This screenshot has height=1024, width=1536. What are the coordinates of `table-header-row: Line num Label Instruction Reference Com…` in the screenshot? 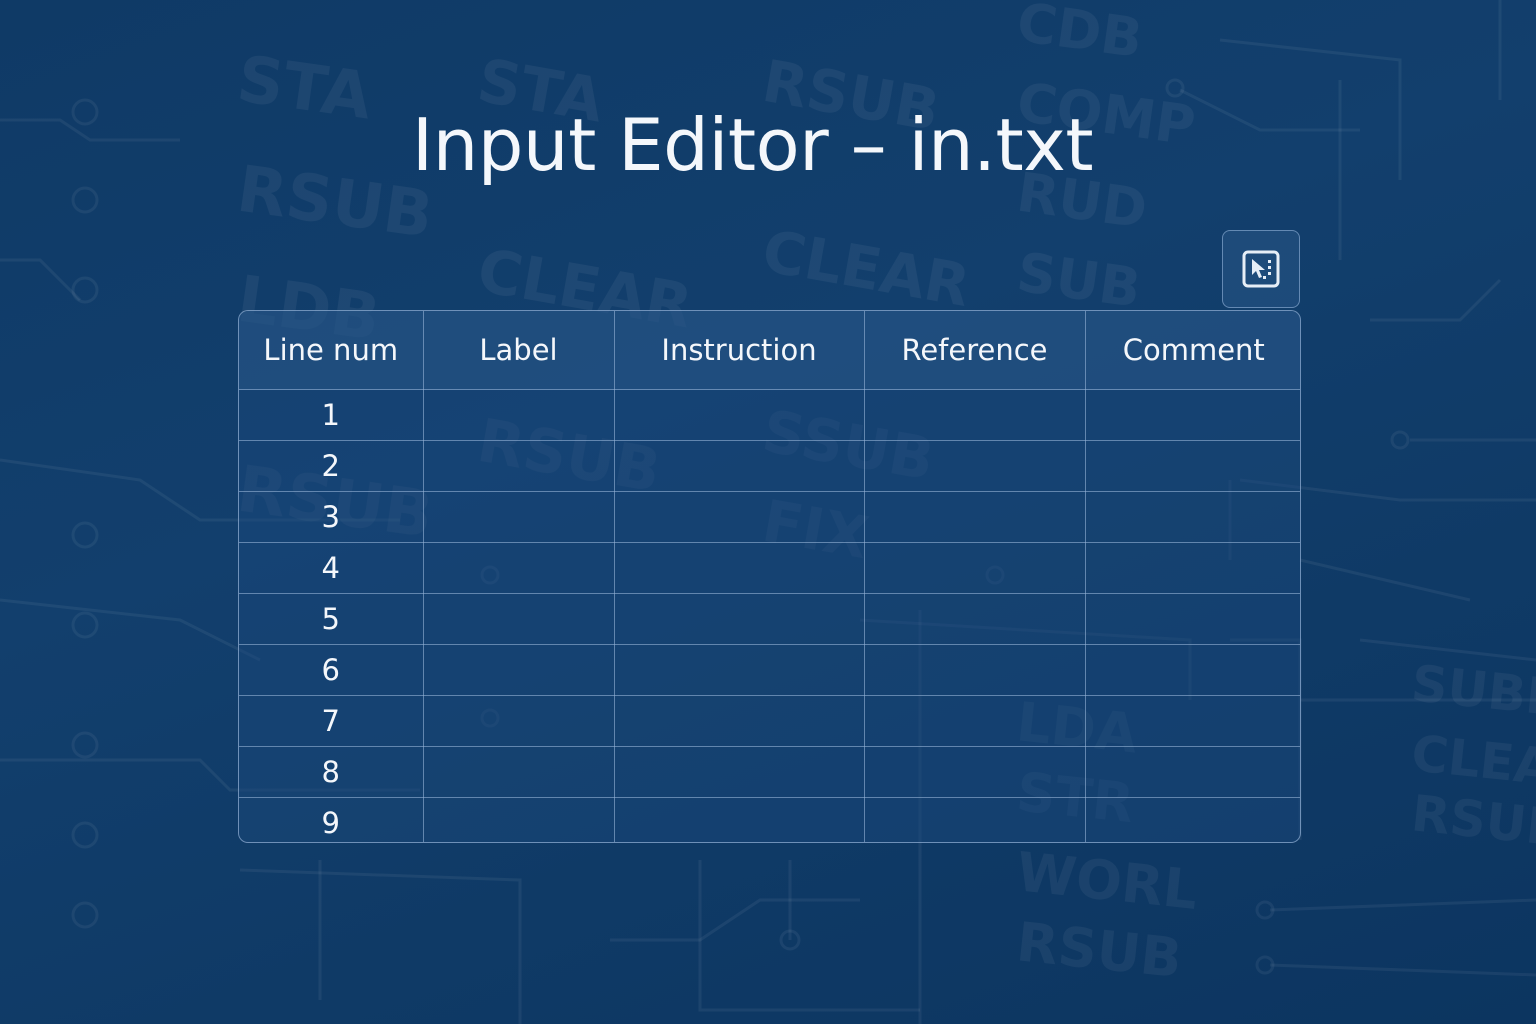 It's located at (769, 350).